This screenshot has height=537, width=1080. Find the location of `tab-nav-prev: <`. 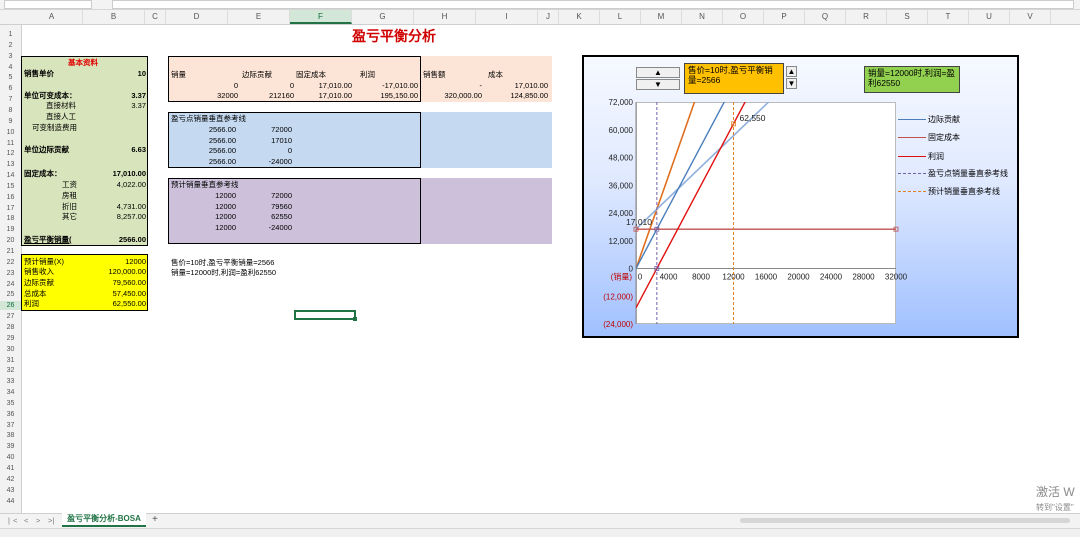

tab-nav-prev: < is located at coordinates (26, 520).